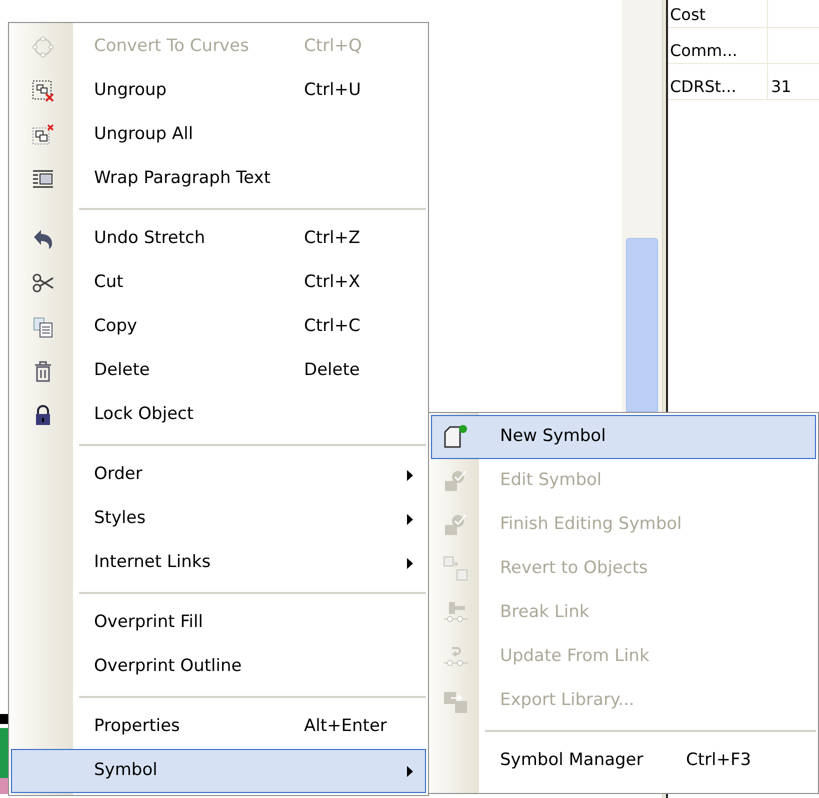 This screenshot has height=798, width=819. I want to click on menu-item-label: Revert to Objects, so click(574, 568).